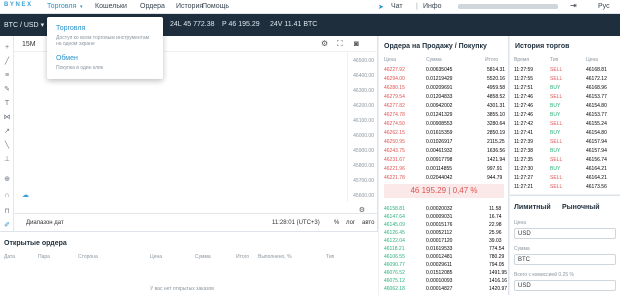  What do you see at coordinates (336, 223) in the screenshot?
I see `percent-toggle: %` at bounding box center [336, 223].